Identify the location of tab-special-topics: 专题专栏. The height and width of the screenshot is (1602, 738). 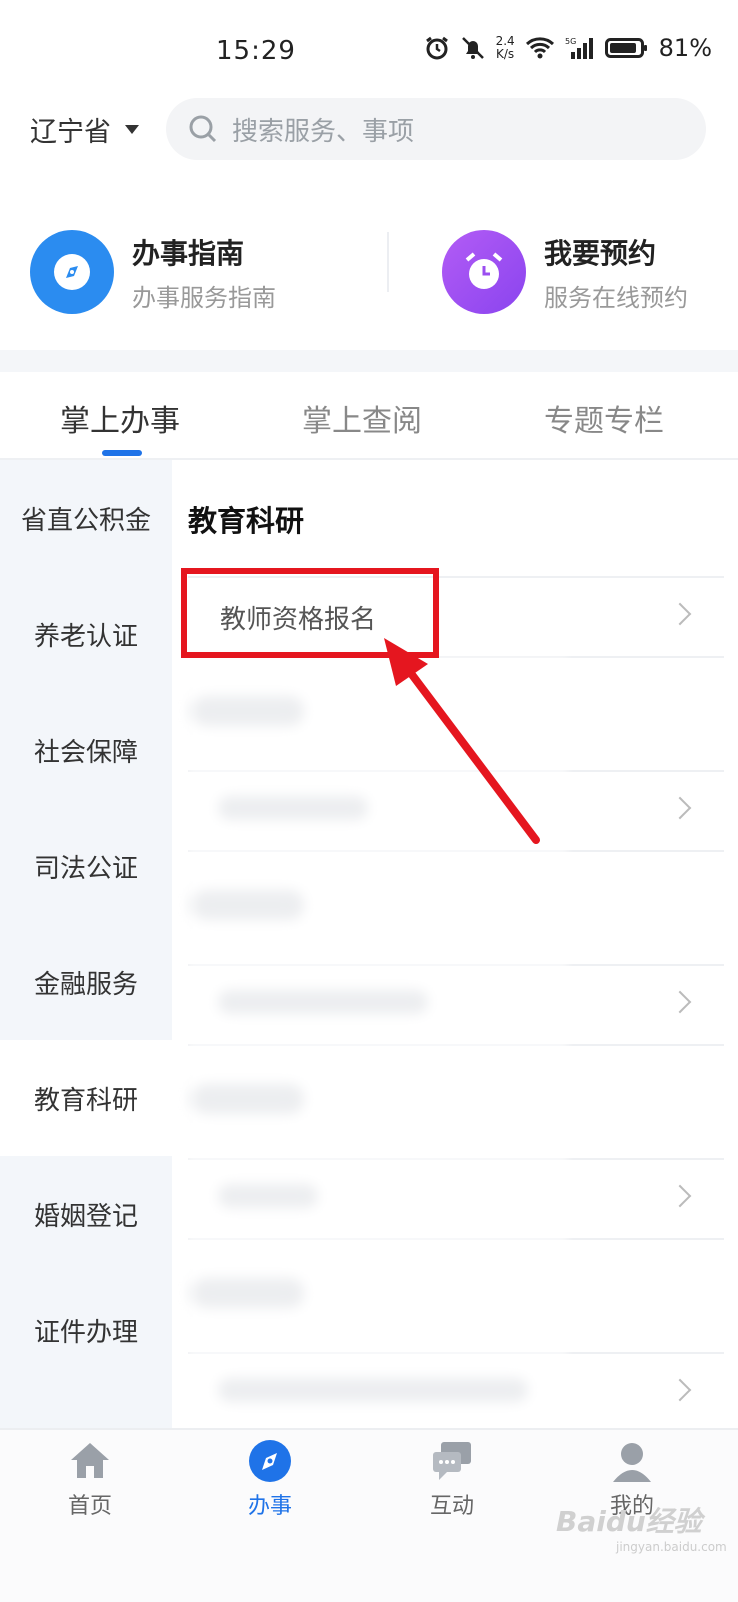
(604, 418).